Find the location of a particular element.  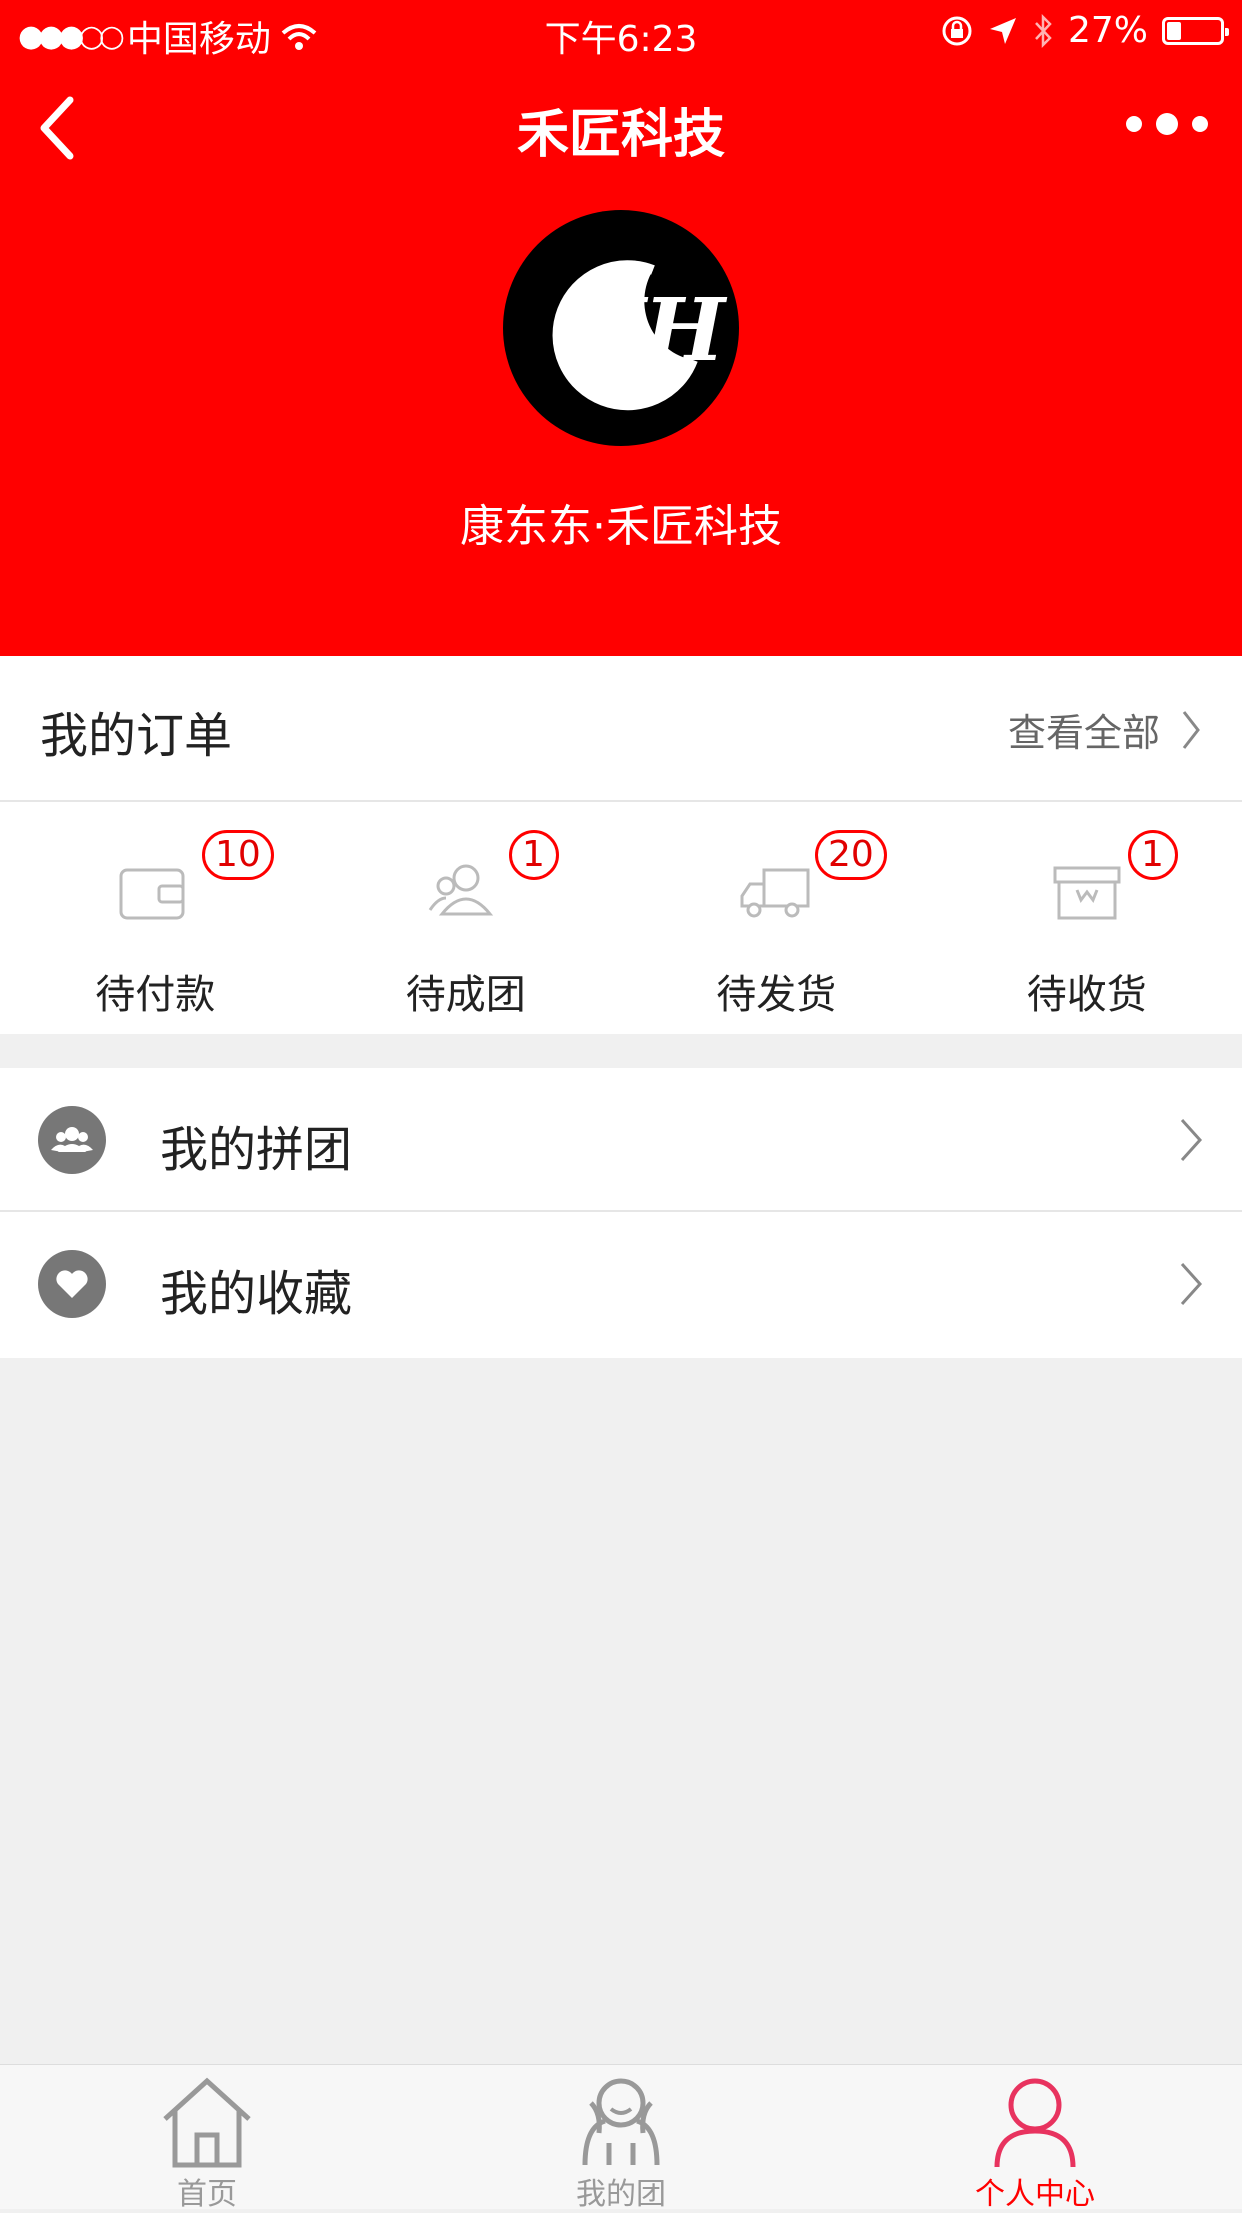

order-pending-shipment: 20 待发货 is located at coordinates (776, 918).